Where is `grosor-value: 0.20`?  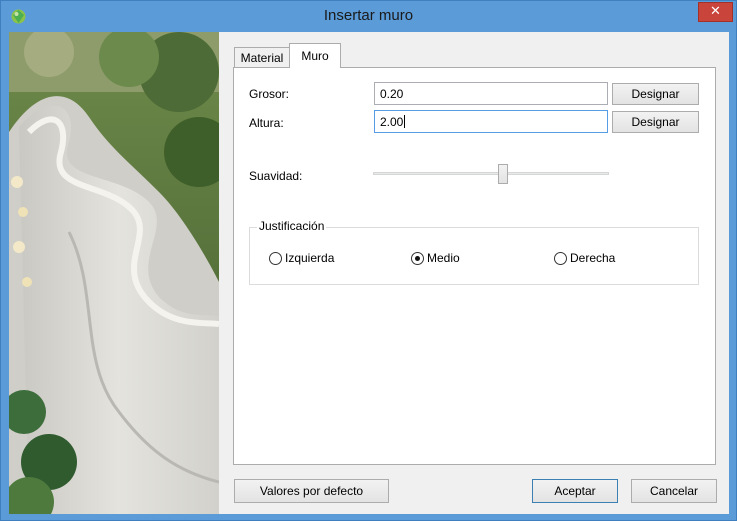
grosor-value: 0.20 is located at coordinates (392, 94).